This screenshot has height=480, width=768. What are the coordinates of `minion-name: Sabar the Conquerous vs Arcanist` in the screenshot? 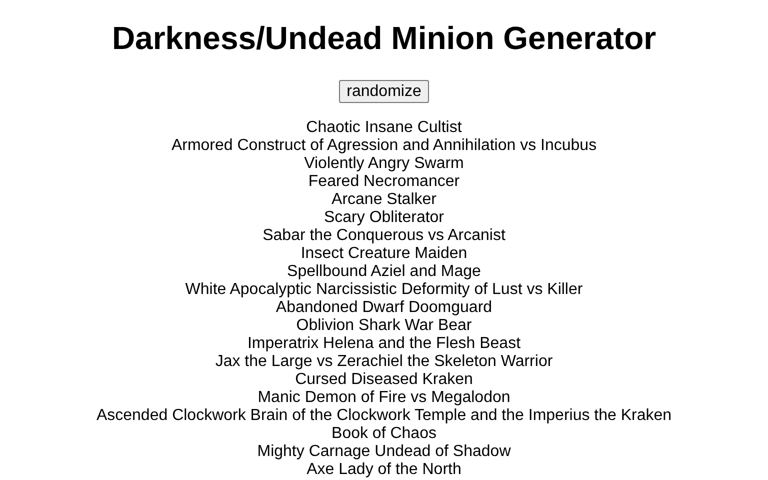 It's located at (384, 236).